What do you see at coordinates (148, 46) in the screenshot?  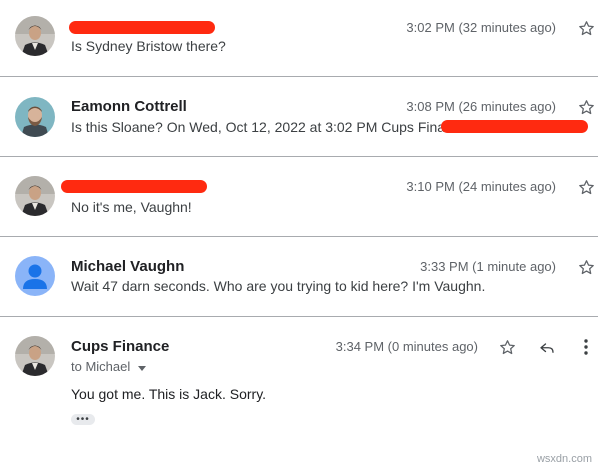 I see `message-snippet: Is Sydney Bristow there?` at bounding box center [148, 46].